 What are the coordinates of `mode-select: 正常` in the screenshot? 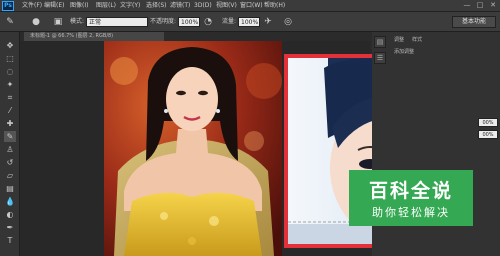 It's located at (117, 22).